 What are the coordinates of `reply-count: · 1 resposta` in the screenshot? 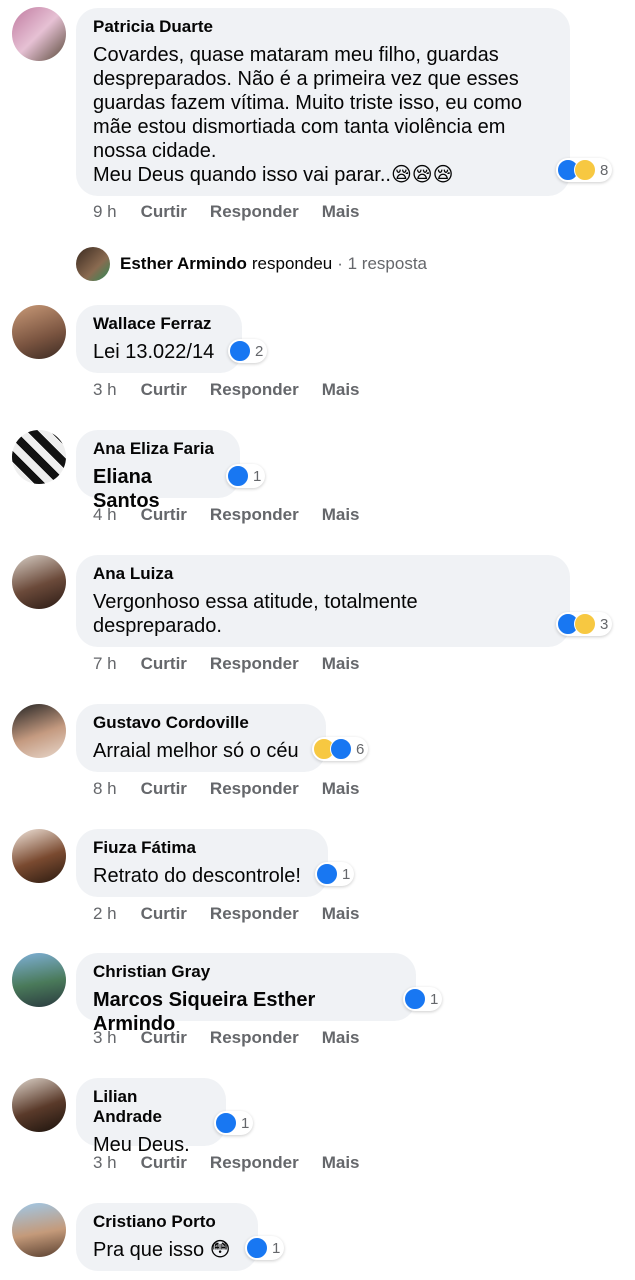 It's located at (382, 263).